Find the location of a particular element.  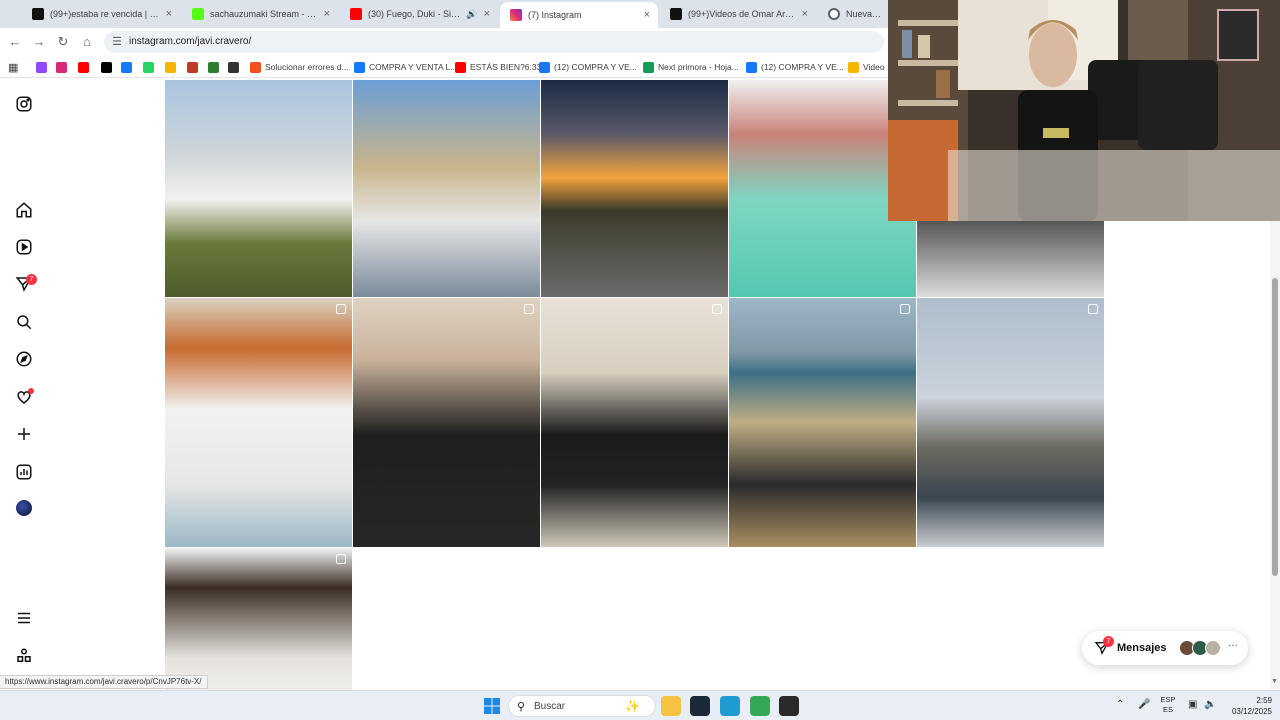

notification-badge: 7 is located at coordinates (31, 279).